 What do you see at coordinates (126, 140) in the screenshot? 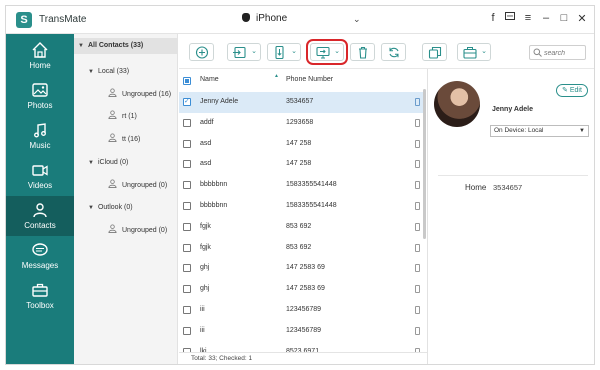
I see `tree-item-local-tt: tt (16)` at bounding box center [126, 140].